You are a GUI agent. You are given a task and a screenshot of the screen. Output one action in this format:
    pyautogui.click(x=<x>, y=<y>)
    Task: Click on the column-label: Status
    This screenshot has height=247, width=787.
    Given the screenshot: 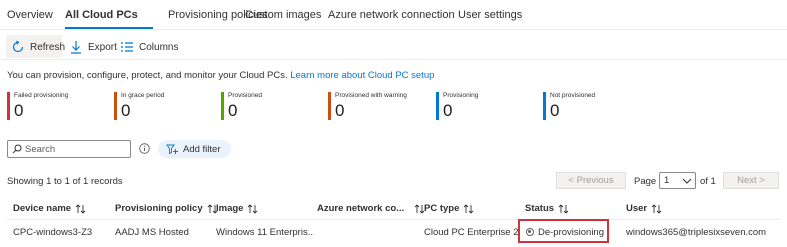 What is the action you would take?
    pyautogui.click(x=540, y=208)
    